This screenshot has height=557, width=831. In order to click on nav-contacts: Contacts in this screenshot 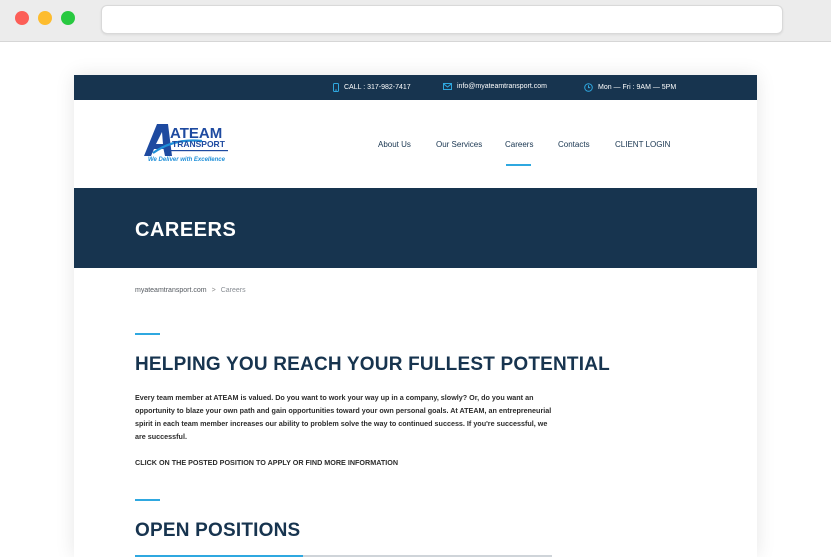, I will do `click(574, 144)`.